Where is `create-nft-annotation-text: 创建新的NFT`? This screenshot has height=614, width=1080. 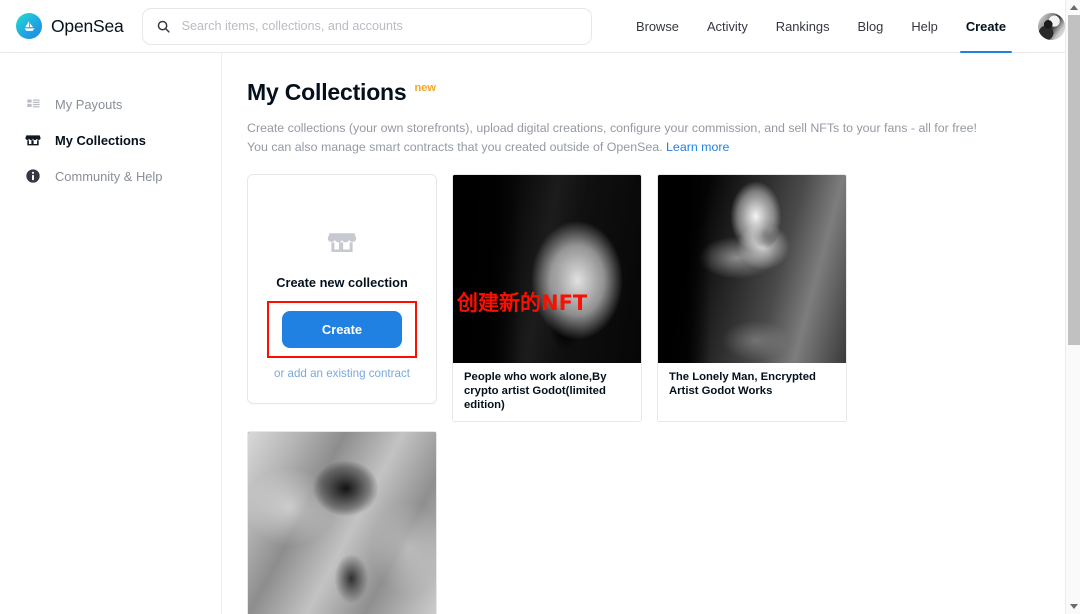 create-nft-annotation-text: 创建新的NFT is located at coordinates (522, 303).